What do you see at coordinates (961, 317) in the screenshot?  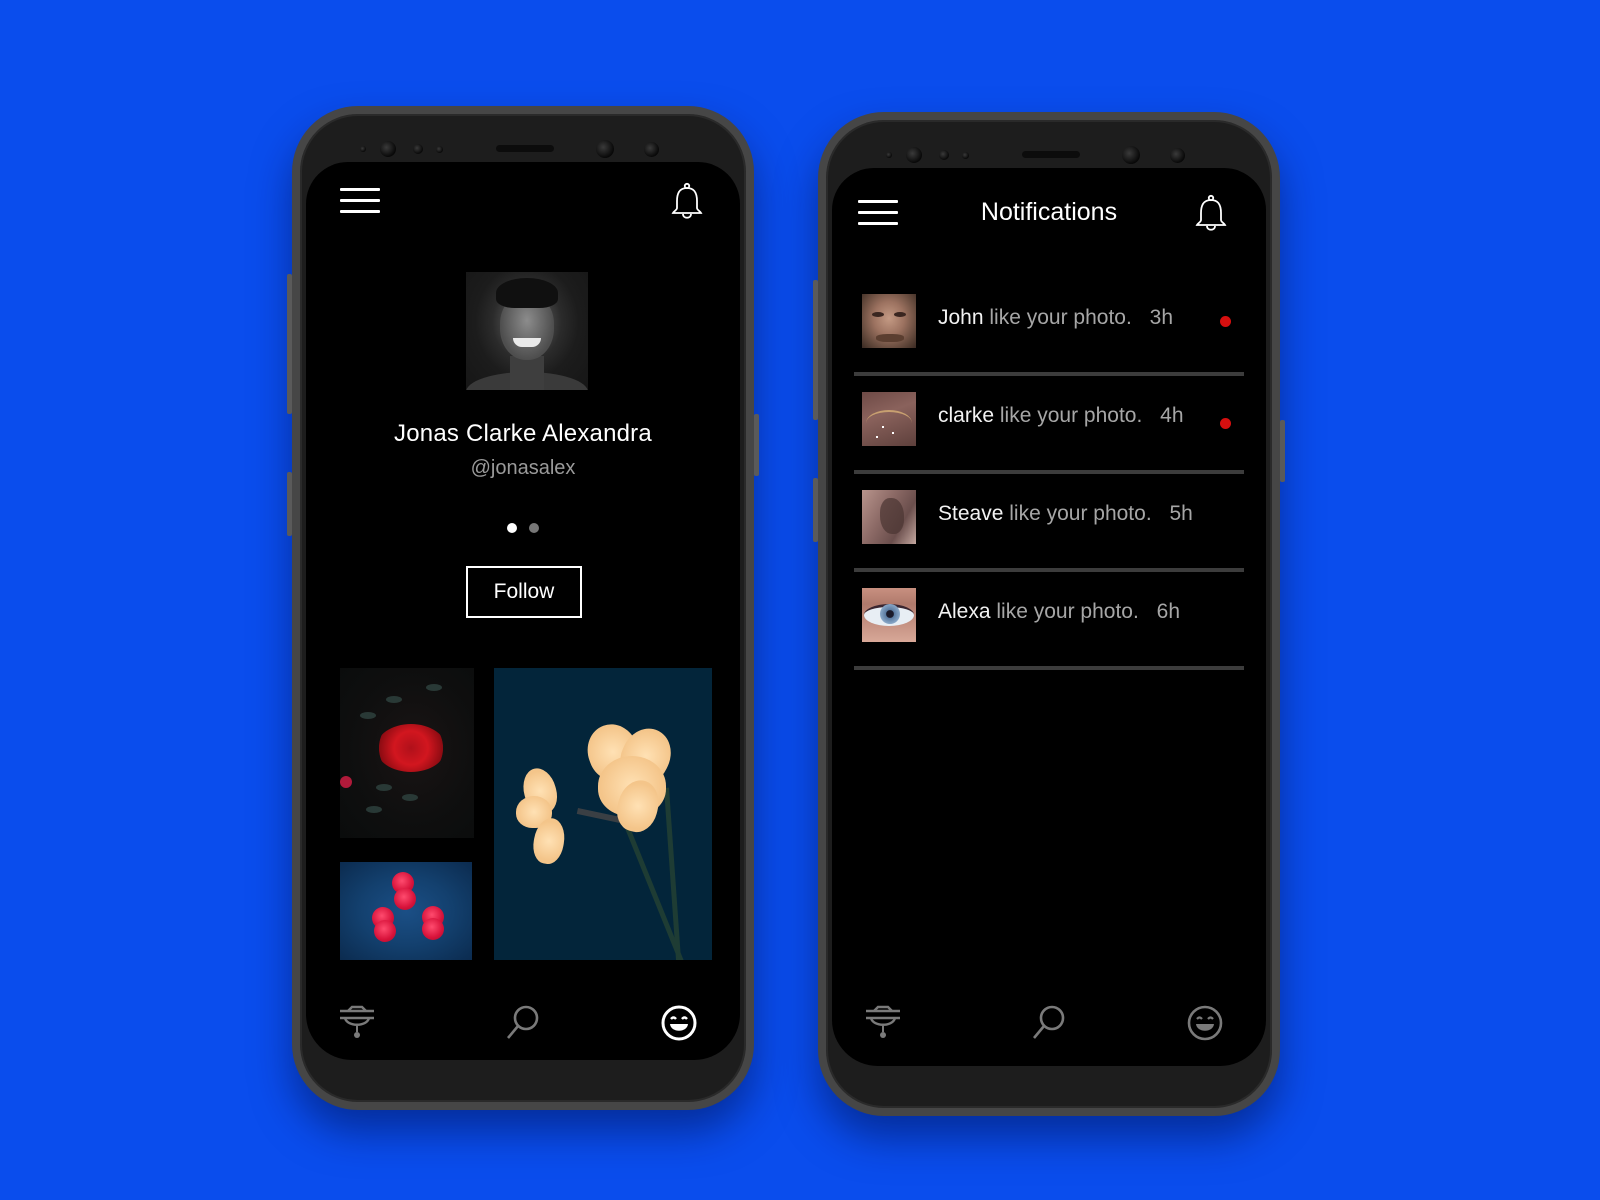 I see `notification-user: John` at bounding box center [961, 317].